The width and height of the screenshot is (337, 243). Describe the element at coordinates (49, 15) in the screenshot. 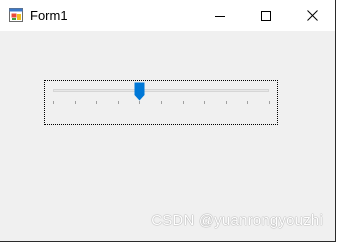

I see `window-title: Form1` at that location.